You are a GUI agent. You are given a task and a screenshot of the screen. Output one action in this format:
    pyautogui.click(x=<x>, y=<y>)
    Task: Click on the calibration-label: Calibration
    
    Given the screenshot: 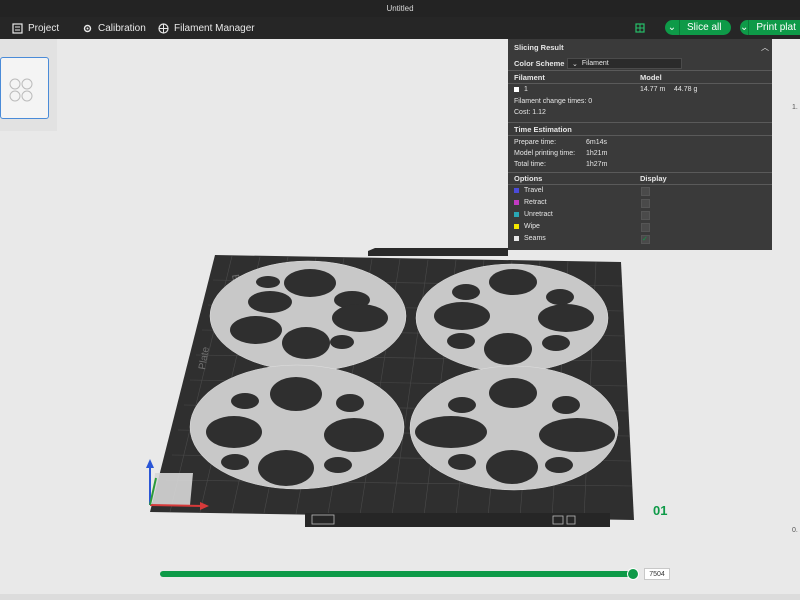 What is the action you would take?
    pyautogui.click(x=122, y=28)
    